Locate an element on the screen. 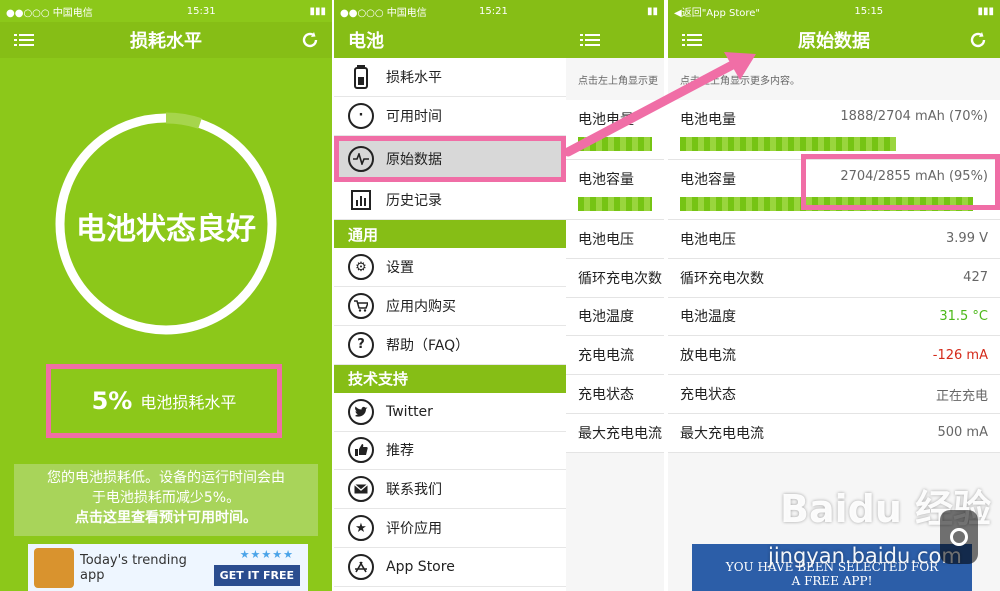 This screenshot has width=1000, height=591. row-charge-current: 充电电流 is located at coordinates (615, 356).